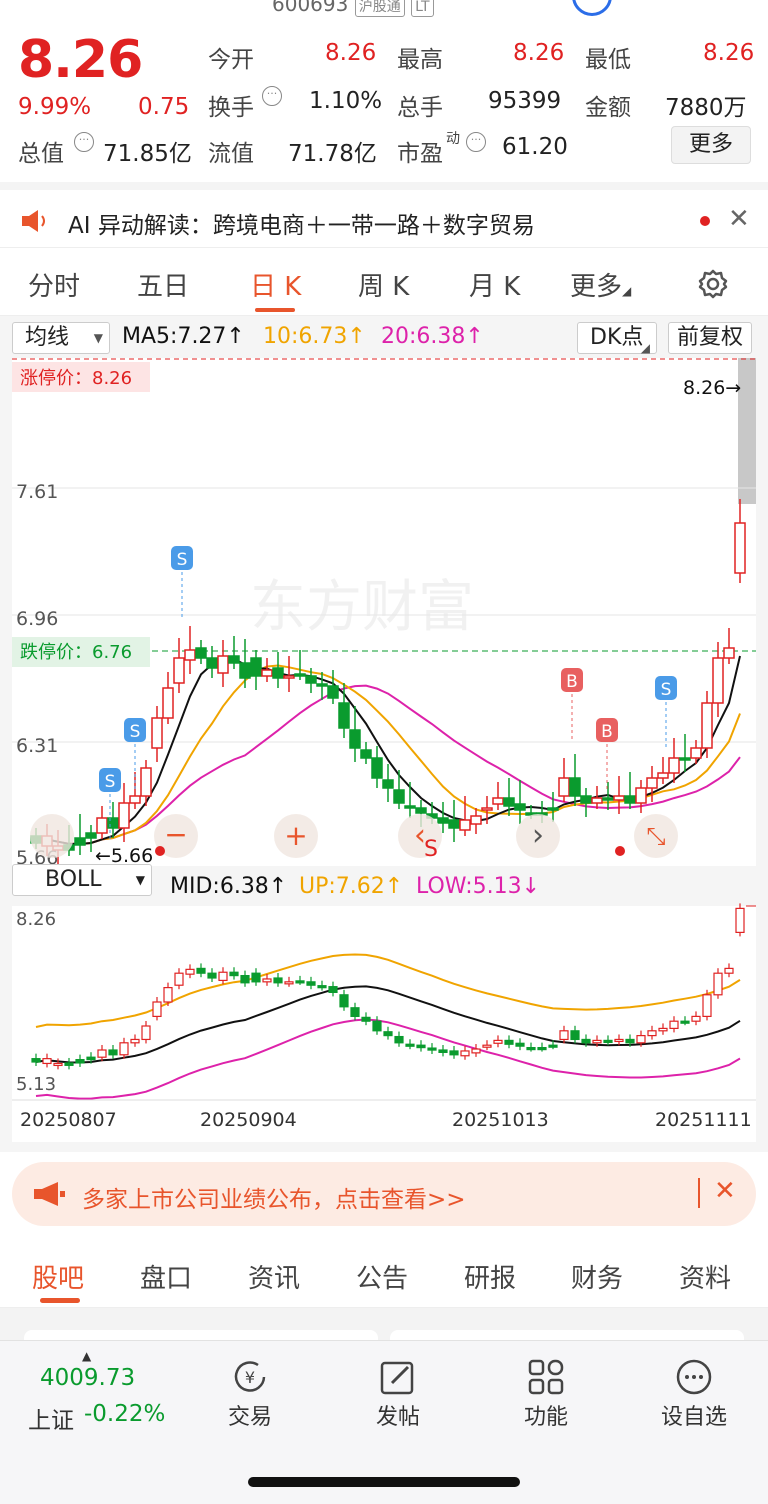 This screenshot has width=768, height=1504. I want to click on tab-announcements: 公告, so click(382, 1276).